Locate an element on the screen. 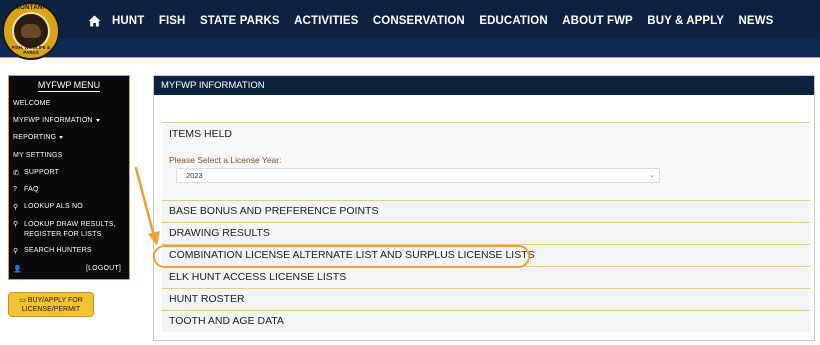 The width and height of the screenshot is (820, 345). items-held-title: ITEMS HELD is located at coordinates (486, 131).